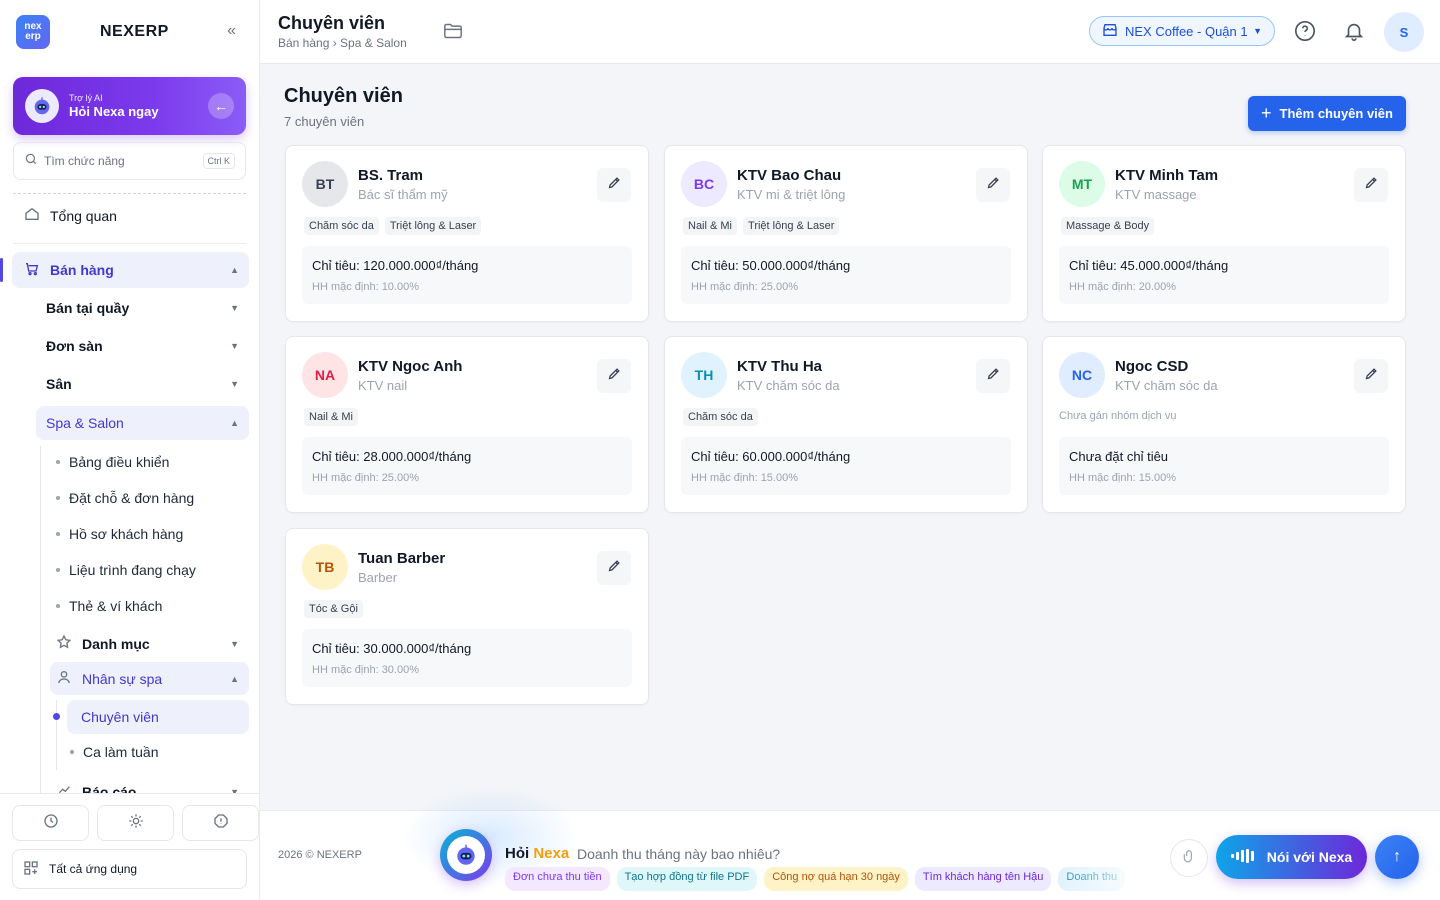 The height and width of the screenshot is (900, 1440). I want to click on collapse-sidebar-icon: «, so click(231, 31).